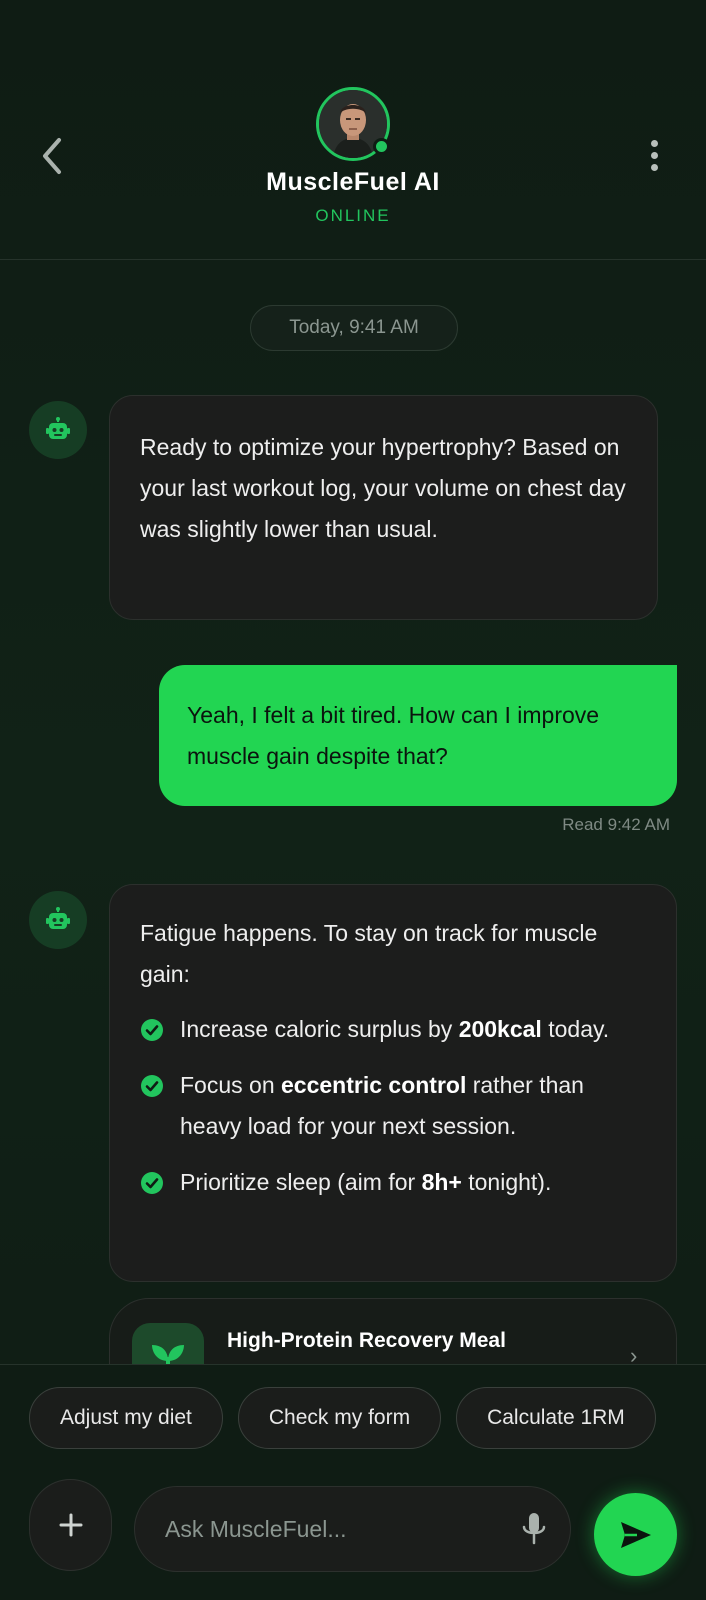  Describe the element at coordinates (126, 1418) in the screenshot. I see `suggestion-chip-adjust-diet: Adjust my diet` at that location.